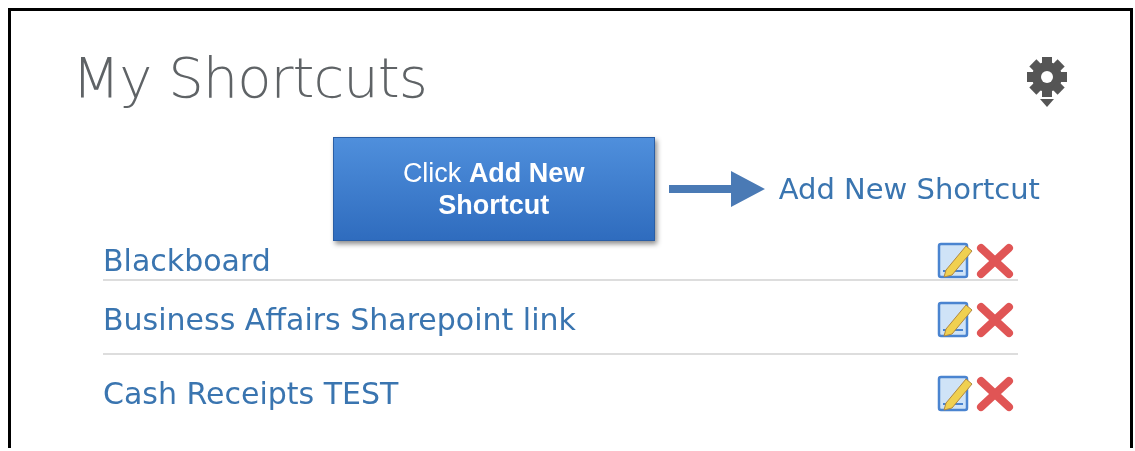  Describe the element at coordinates (249, 77) in the screenshot. I see `page-title: My Shortcuts` at that location.